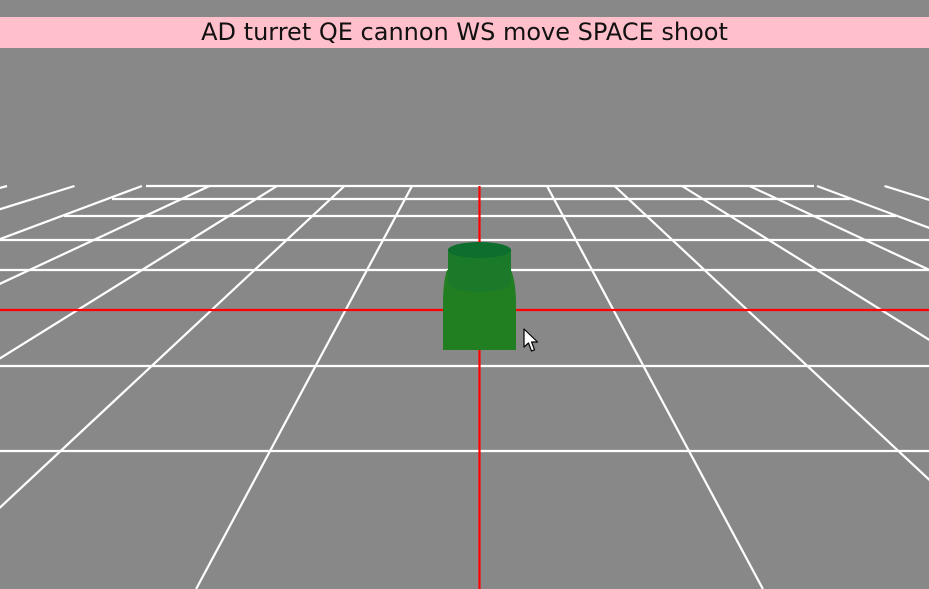 Image resolution: width=929 pixels, height=589 pixels. Describe the element at coordinates (479, 296) in the screenshot. I see `player-tank` at that location.